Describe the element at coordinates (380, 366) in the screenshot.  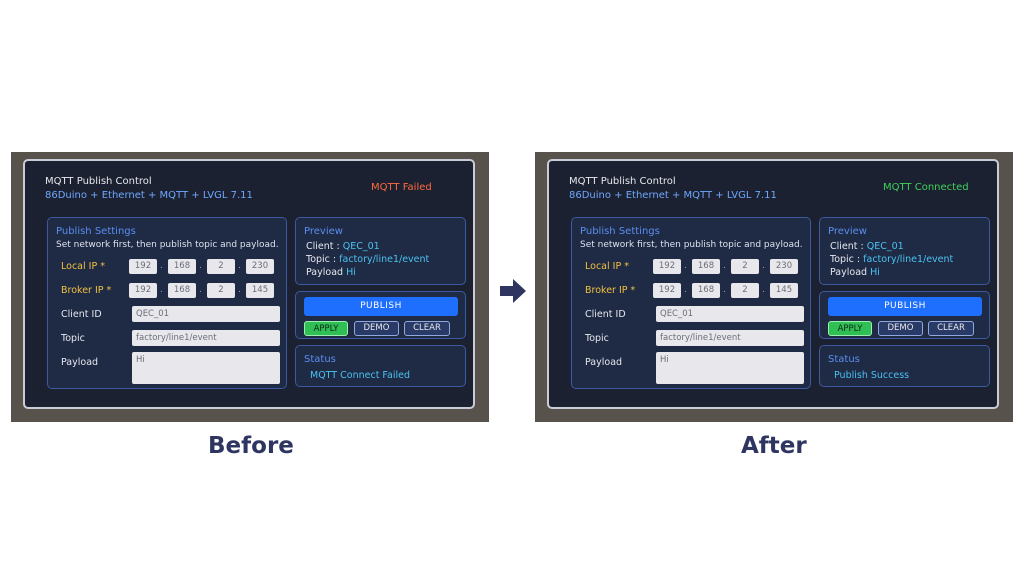
I see `status-panel: Status MQTT Connect Failed` at that location.